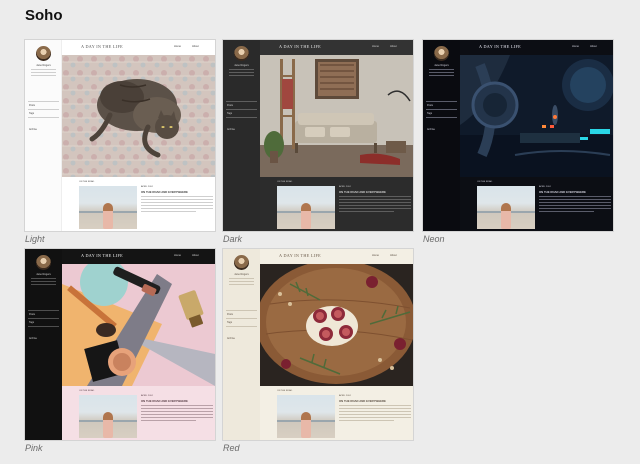 The width and height of the screenshot is (640, 464). What do you see at coordinates (35, 239) in the screenshot?
I see `theme-name-light: Light` at bounding box center [35, 239].